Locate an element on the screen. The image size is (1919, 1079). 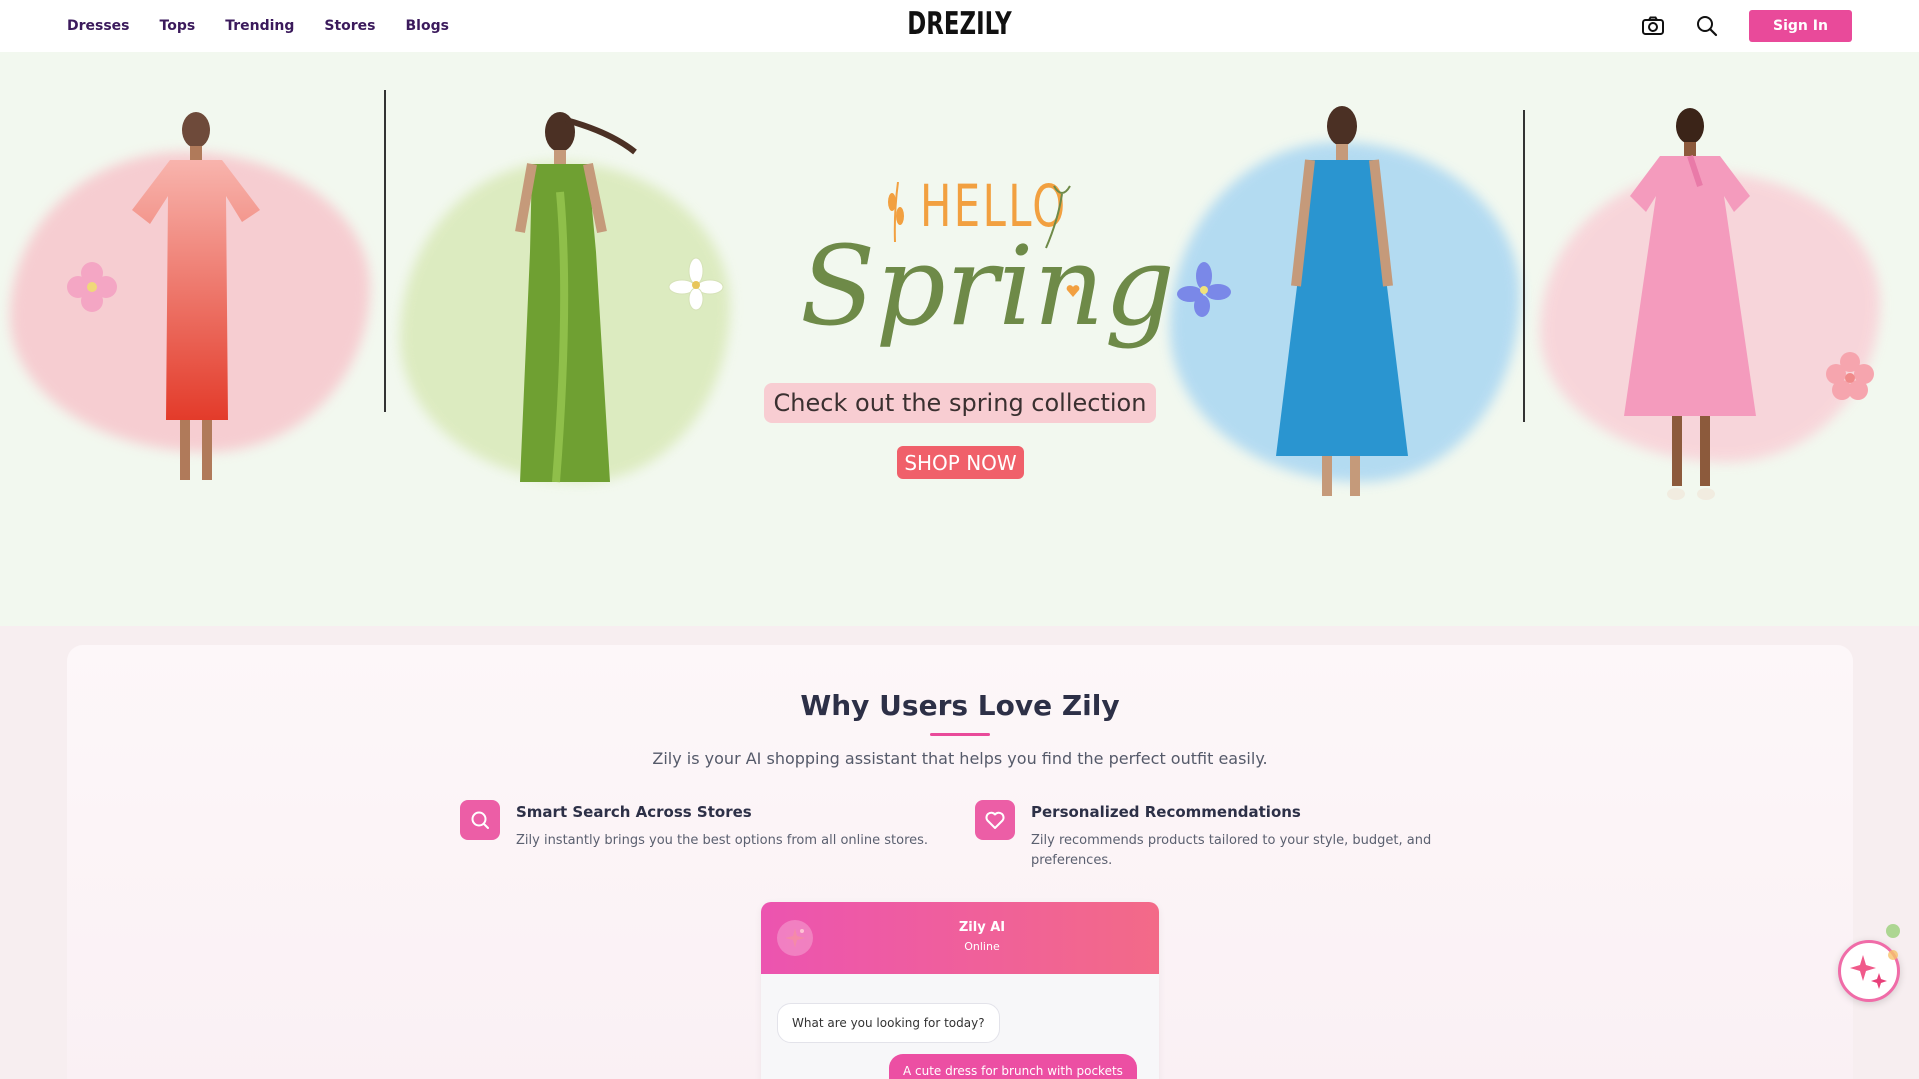
sign-in-button: Sign In is located at coordinates (1800, 26).